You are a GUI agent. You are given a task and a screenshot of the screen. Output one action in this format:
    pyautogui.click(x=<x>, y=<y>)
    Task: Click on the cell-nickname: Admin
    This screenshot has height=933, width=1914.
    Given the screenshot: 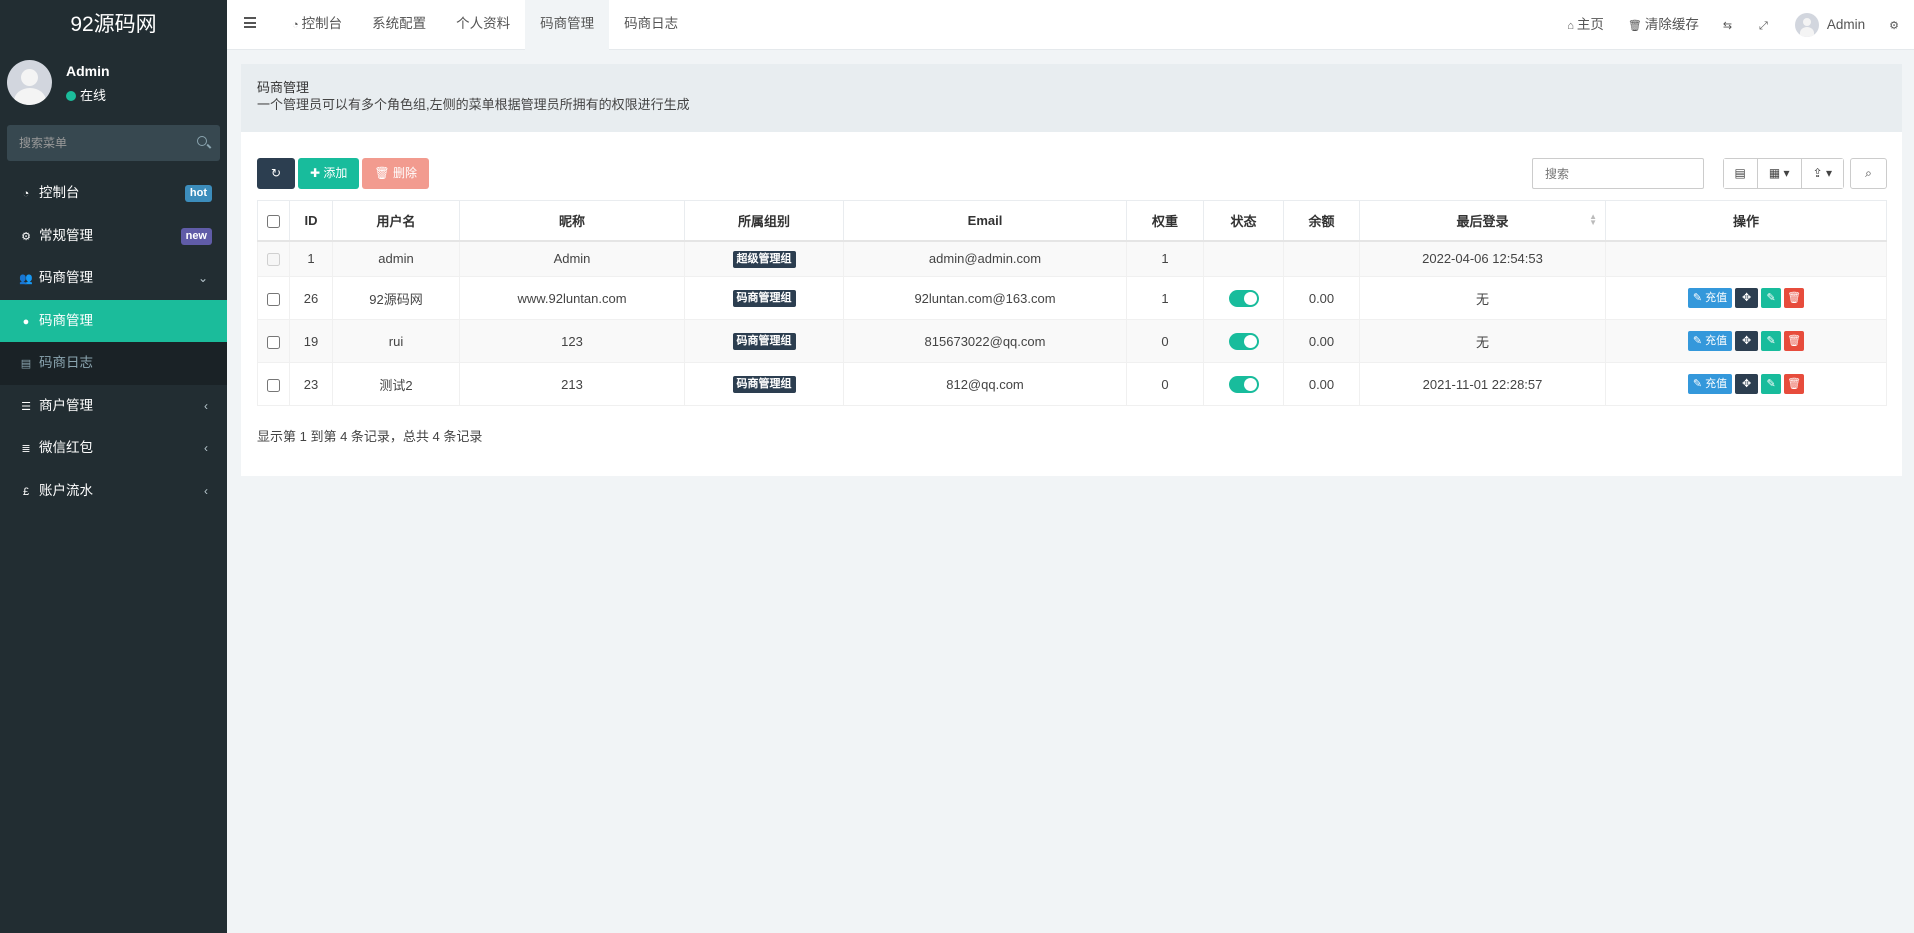 What is the action you would take?
    pyautogui.click(x=572, y=258)
    